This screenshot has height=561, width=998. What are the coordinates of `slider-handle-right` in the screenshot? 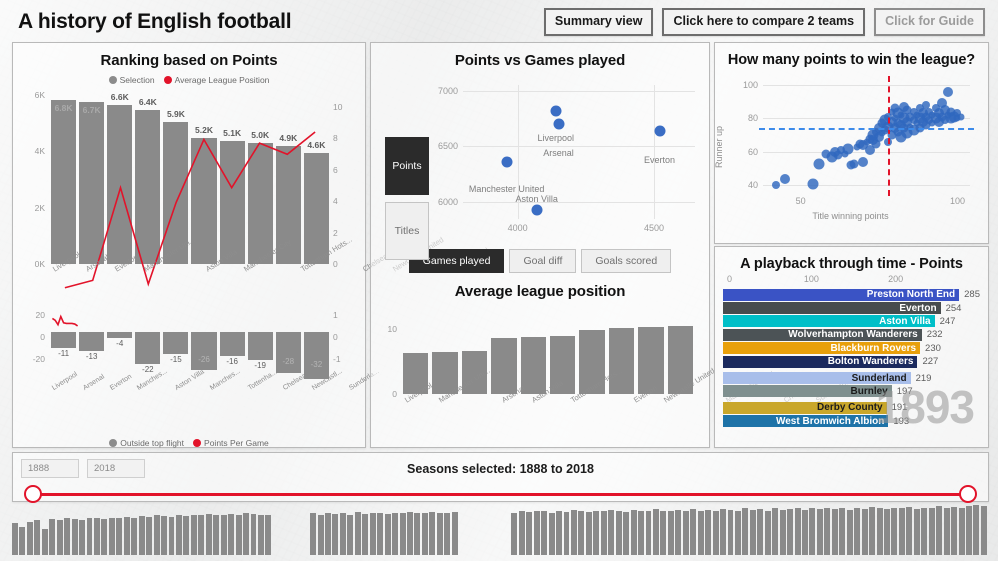 It's located at (968, 494).